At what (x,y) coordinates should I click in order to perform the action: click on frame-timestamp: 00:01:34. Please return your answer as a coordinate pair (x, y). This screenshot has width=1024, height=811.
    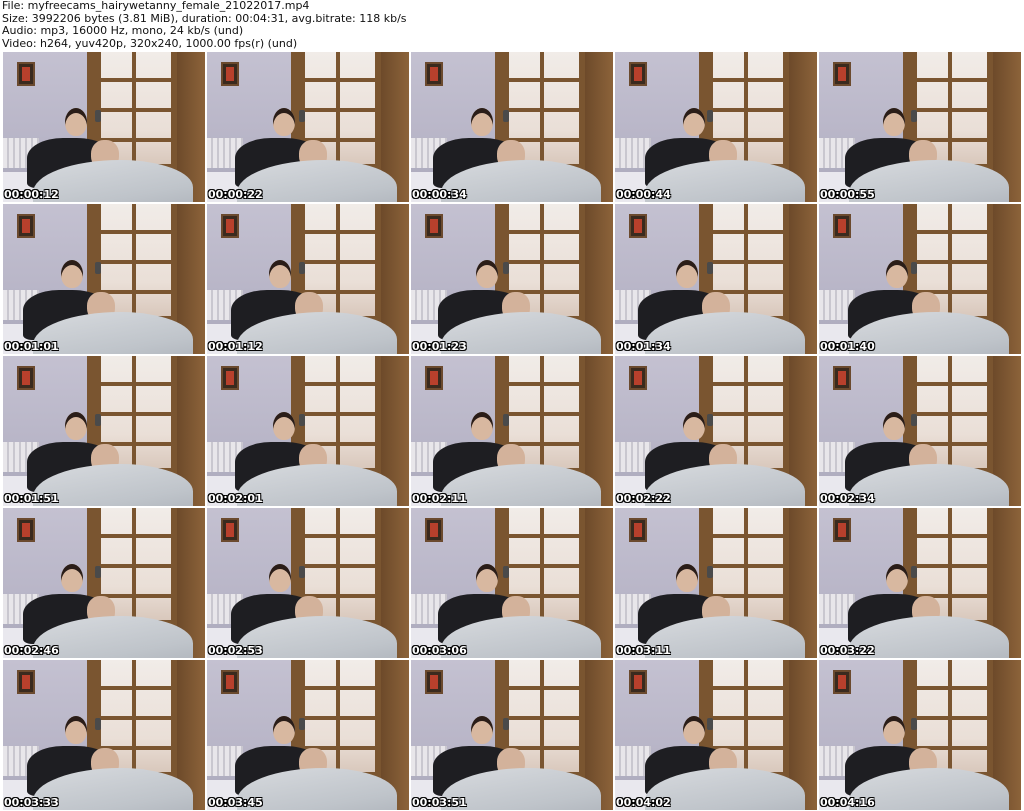
    Looking at the image, I should click on (643, 346).